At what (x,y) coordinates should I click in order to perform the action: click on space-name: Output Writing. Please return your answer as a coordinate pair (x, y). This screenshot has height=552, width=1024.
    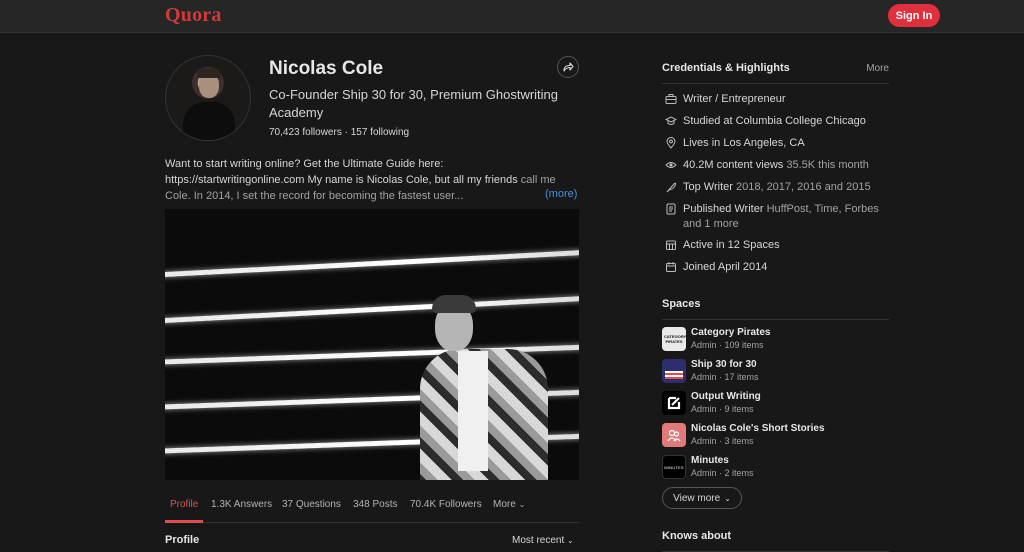
    Looking at the image, I should click on (726, 396).